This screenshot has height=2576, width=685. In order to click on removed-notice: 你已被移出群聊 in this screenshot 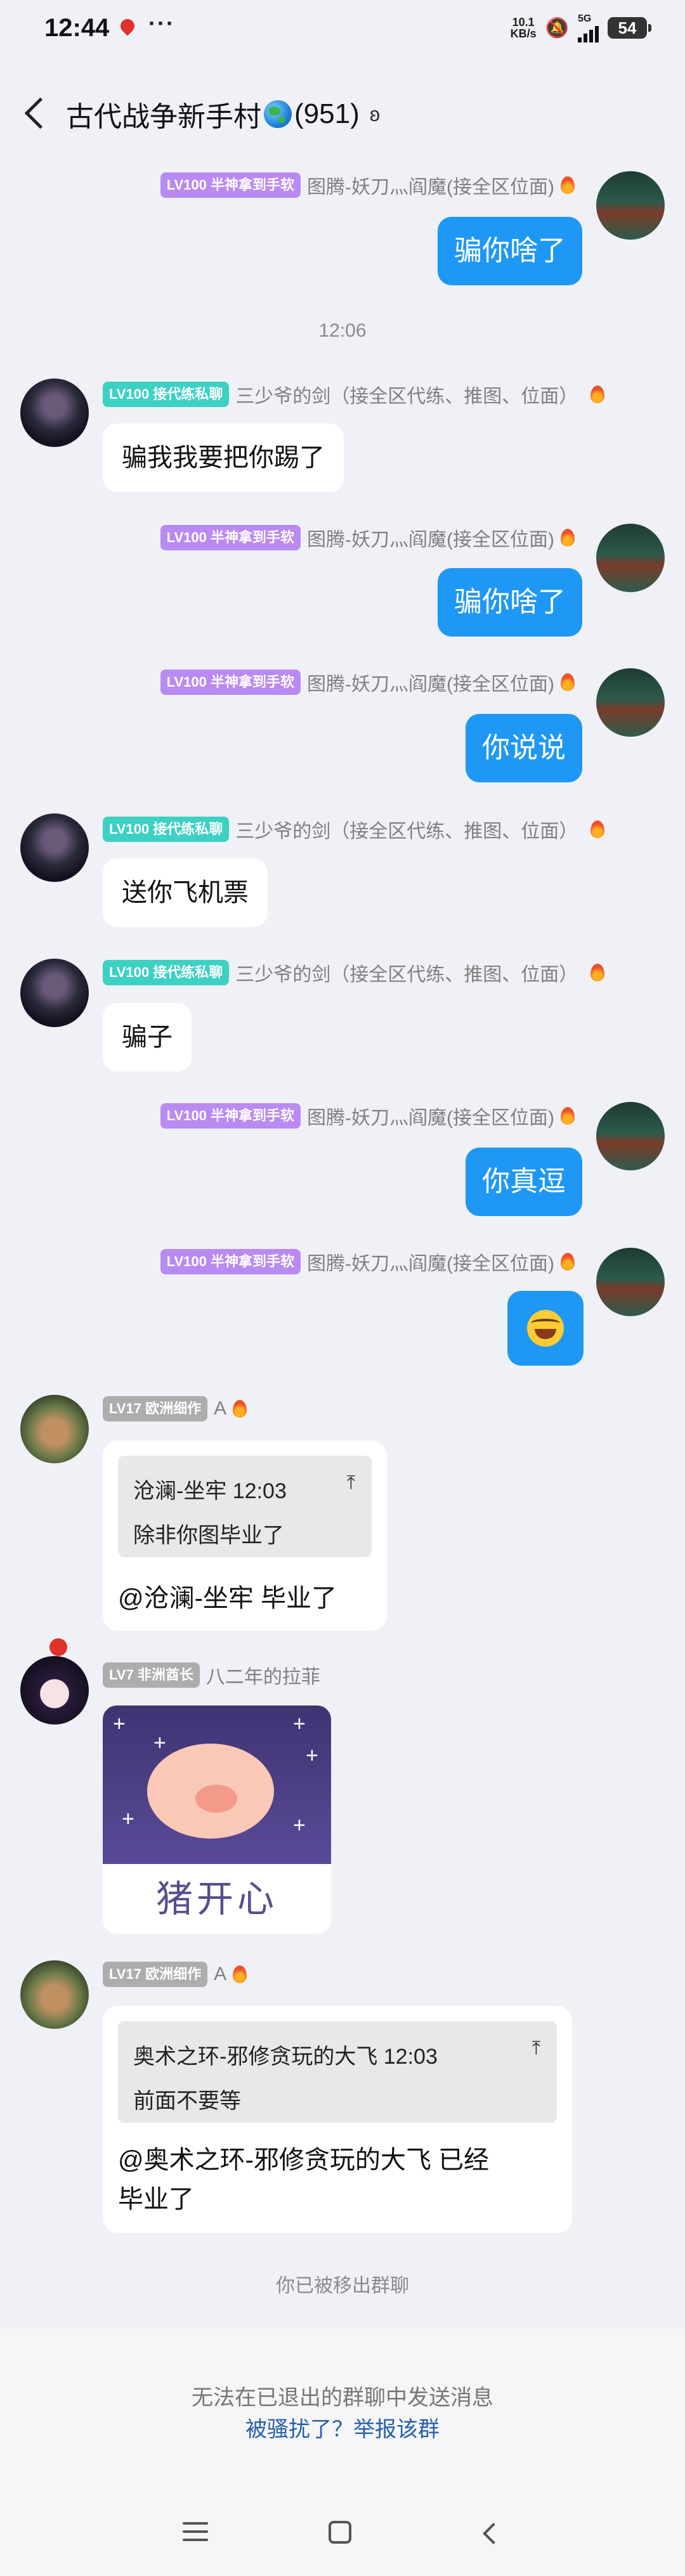, I will do `click(342, 2285)`.